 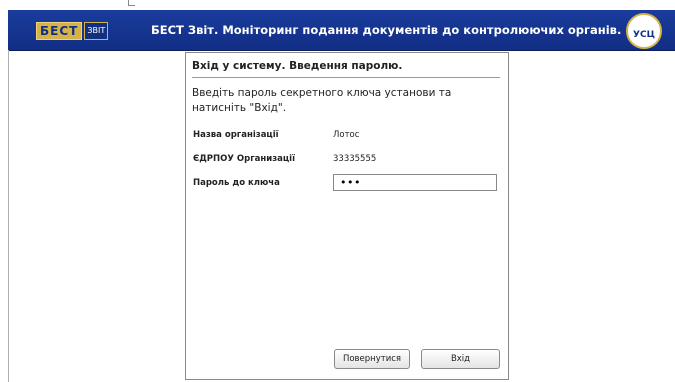 I want to click on window-top-edge, so click(x=337, y=5).